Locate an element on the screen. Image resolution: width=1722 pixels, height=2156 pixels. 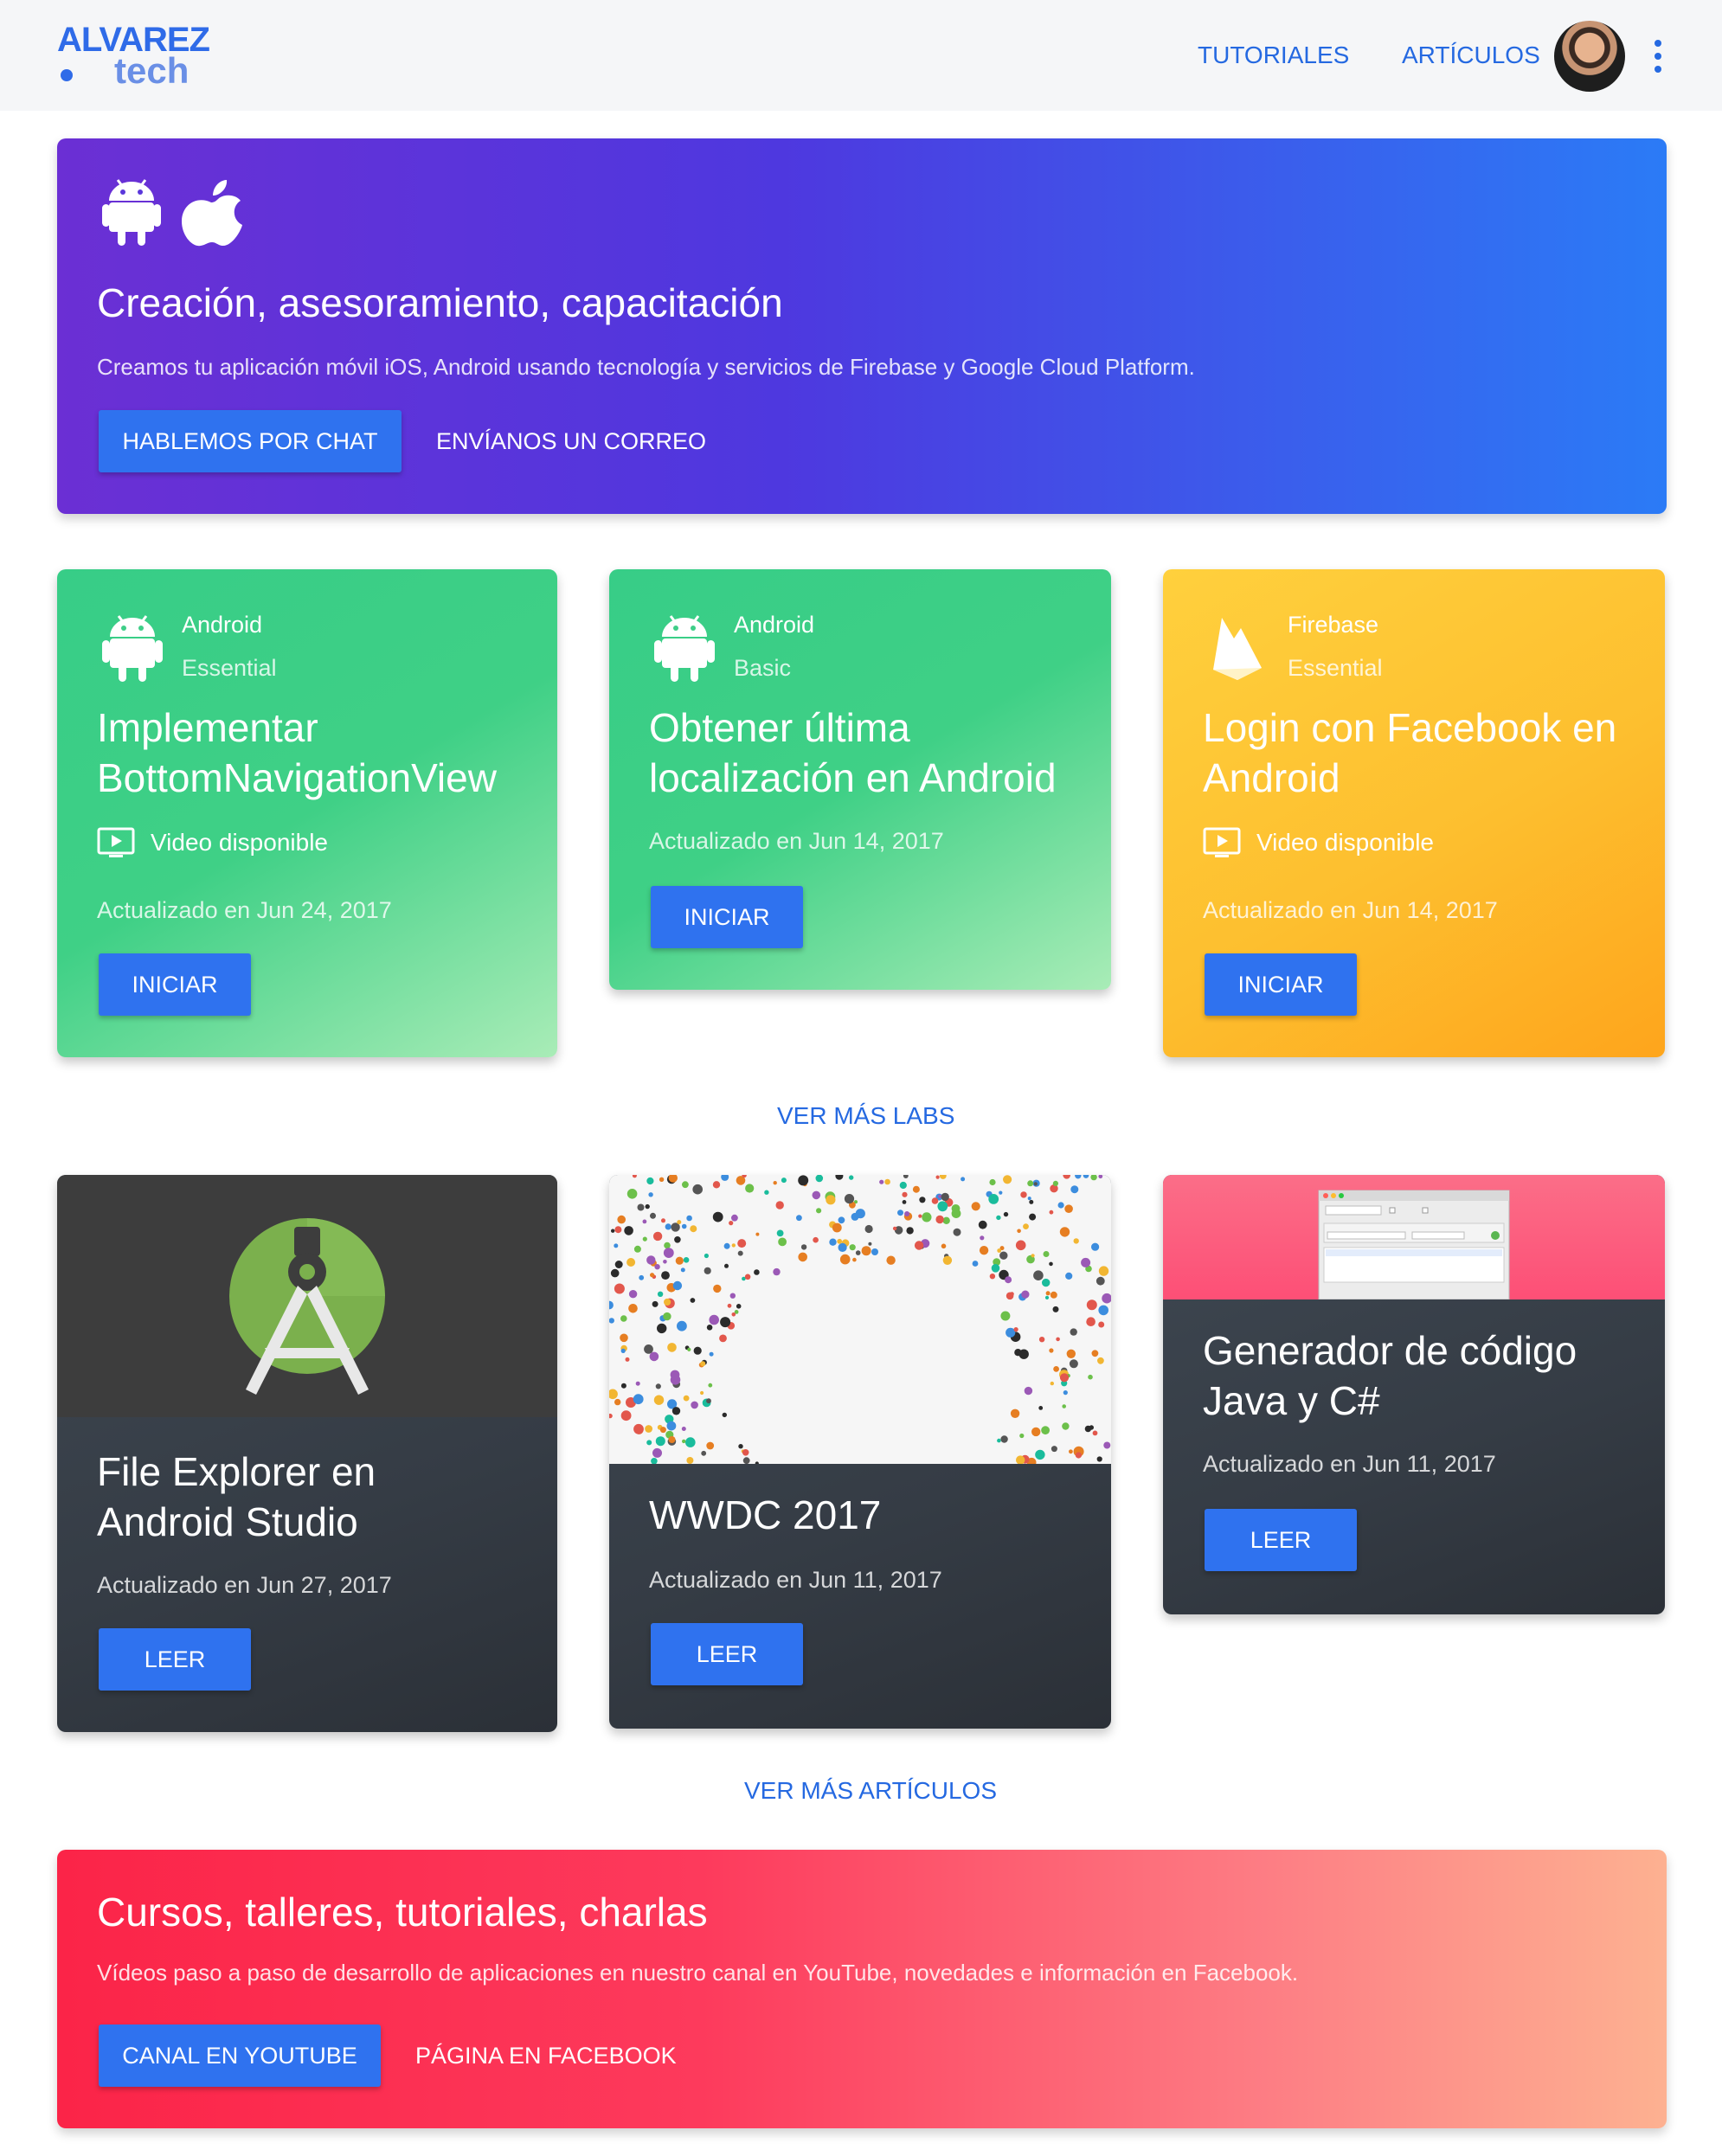
hablemos-por-chat-button: HABLEMOS POR CHAT is located at coordinates (250, 441).